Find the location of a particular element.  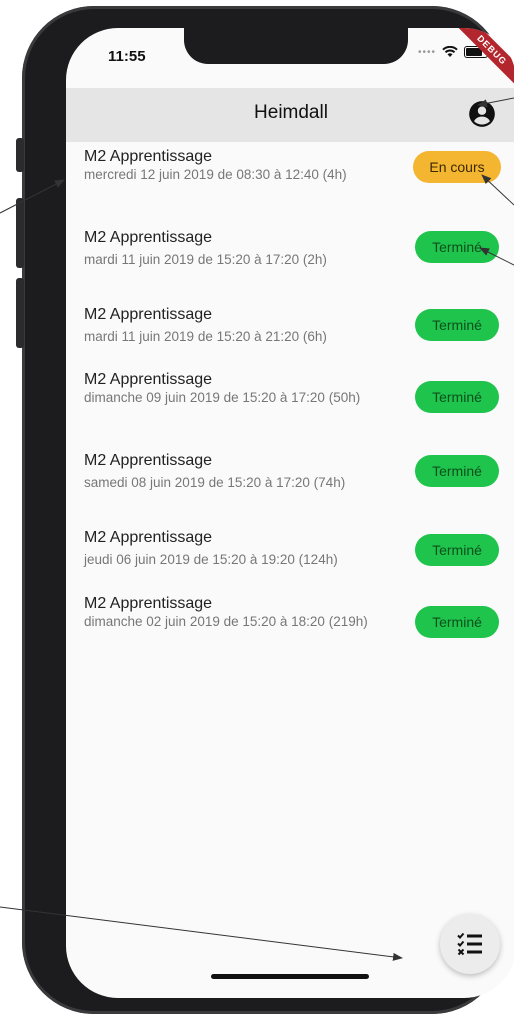

wifi-icon is located at coordinates (450, 51).